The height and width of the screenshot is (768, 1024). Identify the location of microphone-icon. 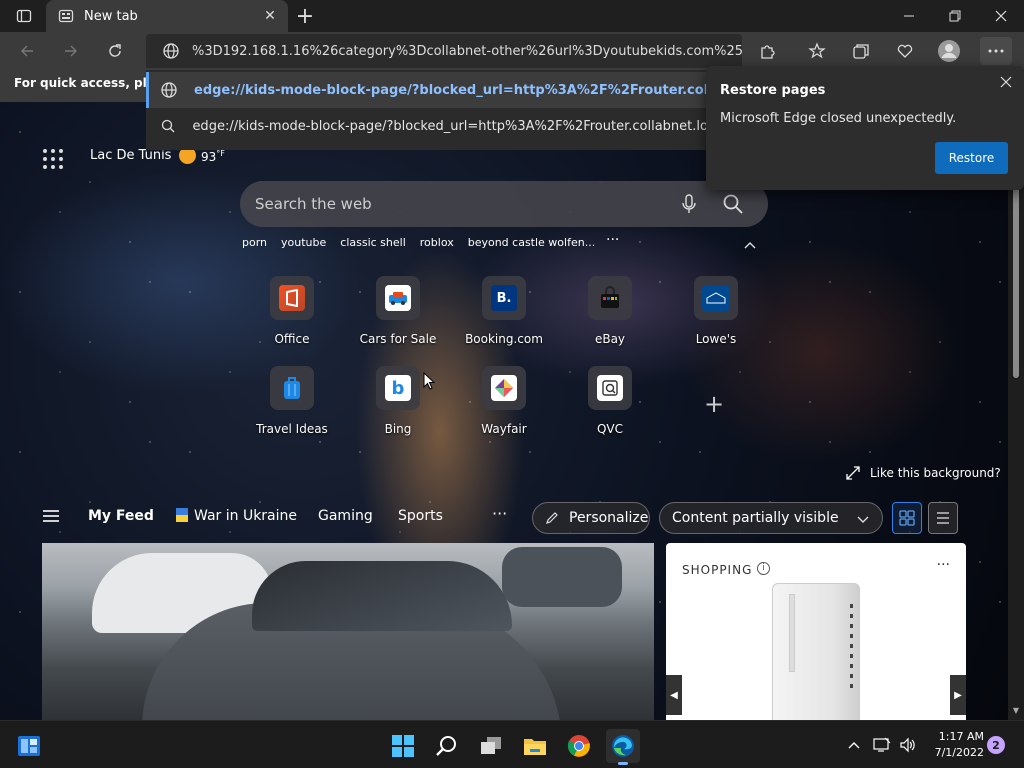
(689, 204).